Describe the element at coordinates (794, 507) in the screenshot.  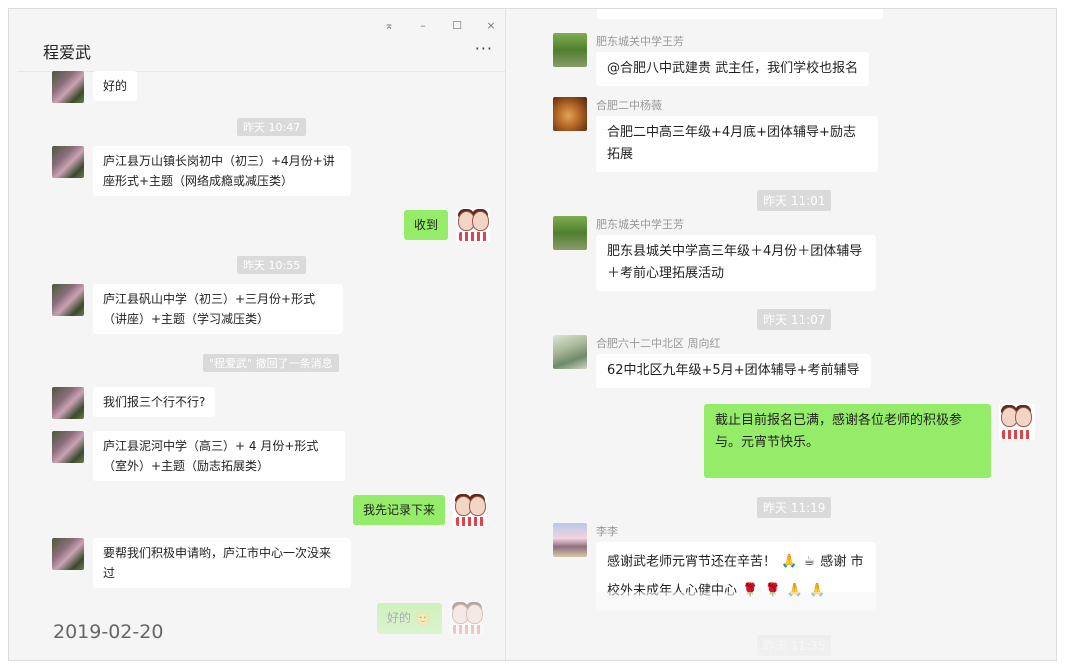
I see `timestamp: 昨天 11:19` at that location.